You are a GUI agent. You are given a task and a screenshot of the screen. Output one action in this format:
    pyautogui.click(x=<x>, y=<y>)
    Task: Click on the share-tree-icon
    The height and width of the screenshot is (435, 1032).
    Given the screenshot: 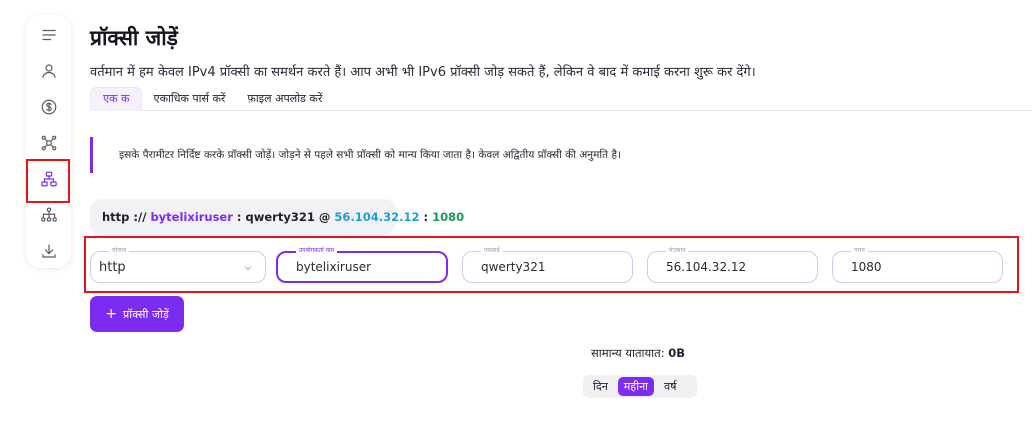 What is the action you would take?
    pyautogui.click(x=48, y=214)
    